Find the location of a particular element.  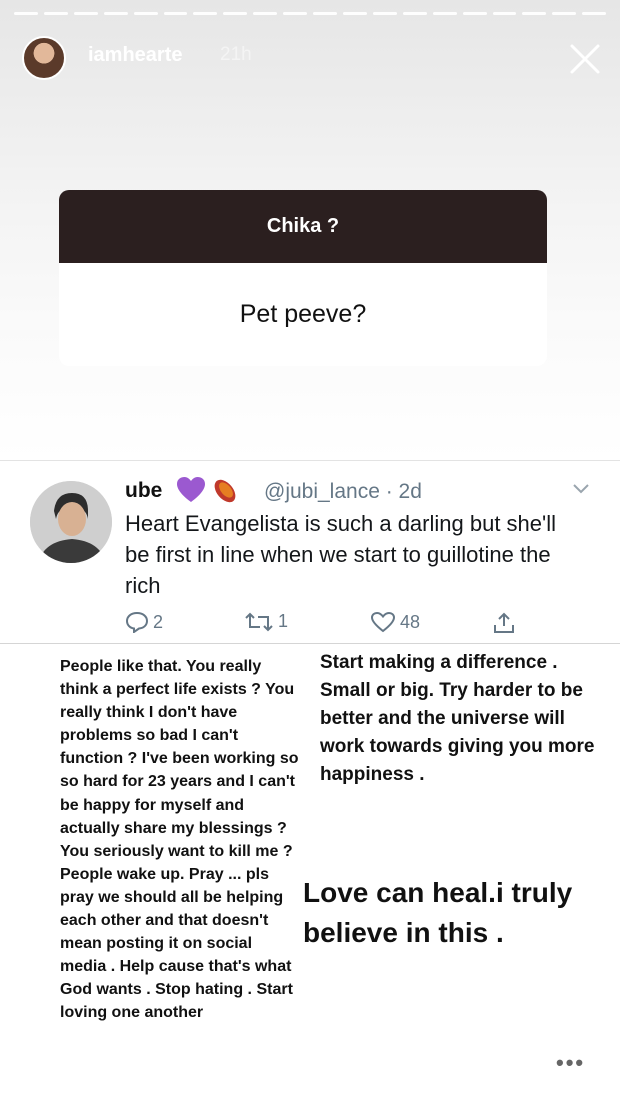

story-progress-bar is located at coordinates (310, 13).